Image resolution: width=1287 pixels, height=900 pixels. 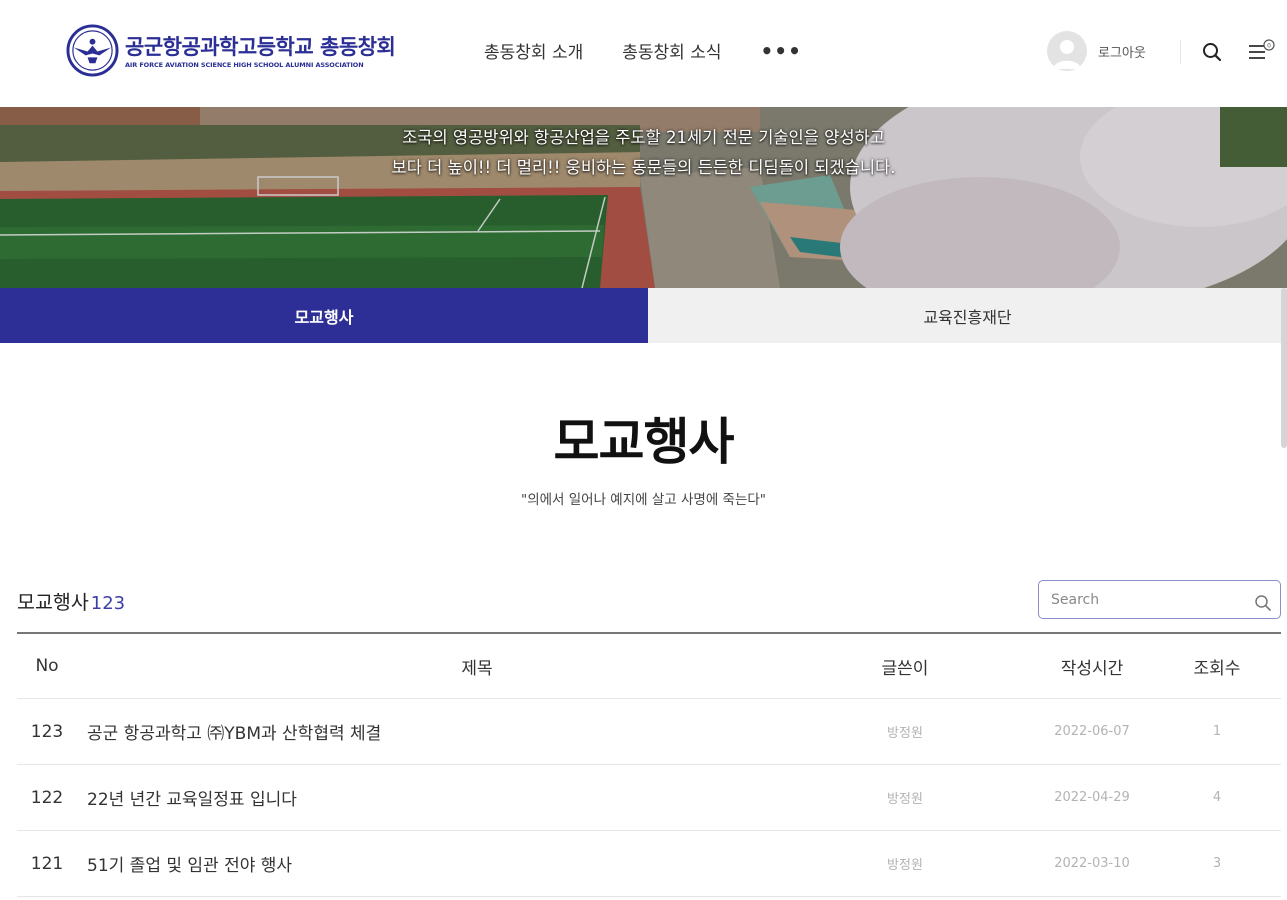 I want to click on post-number: 123, so click(x=47, y=731).